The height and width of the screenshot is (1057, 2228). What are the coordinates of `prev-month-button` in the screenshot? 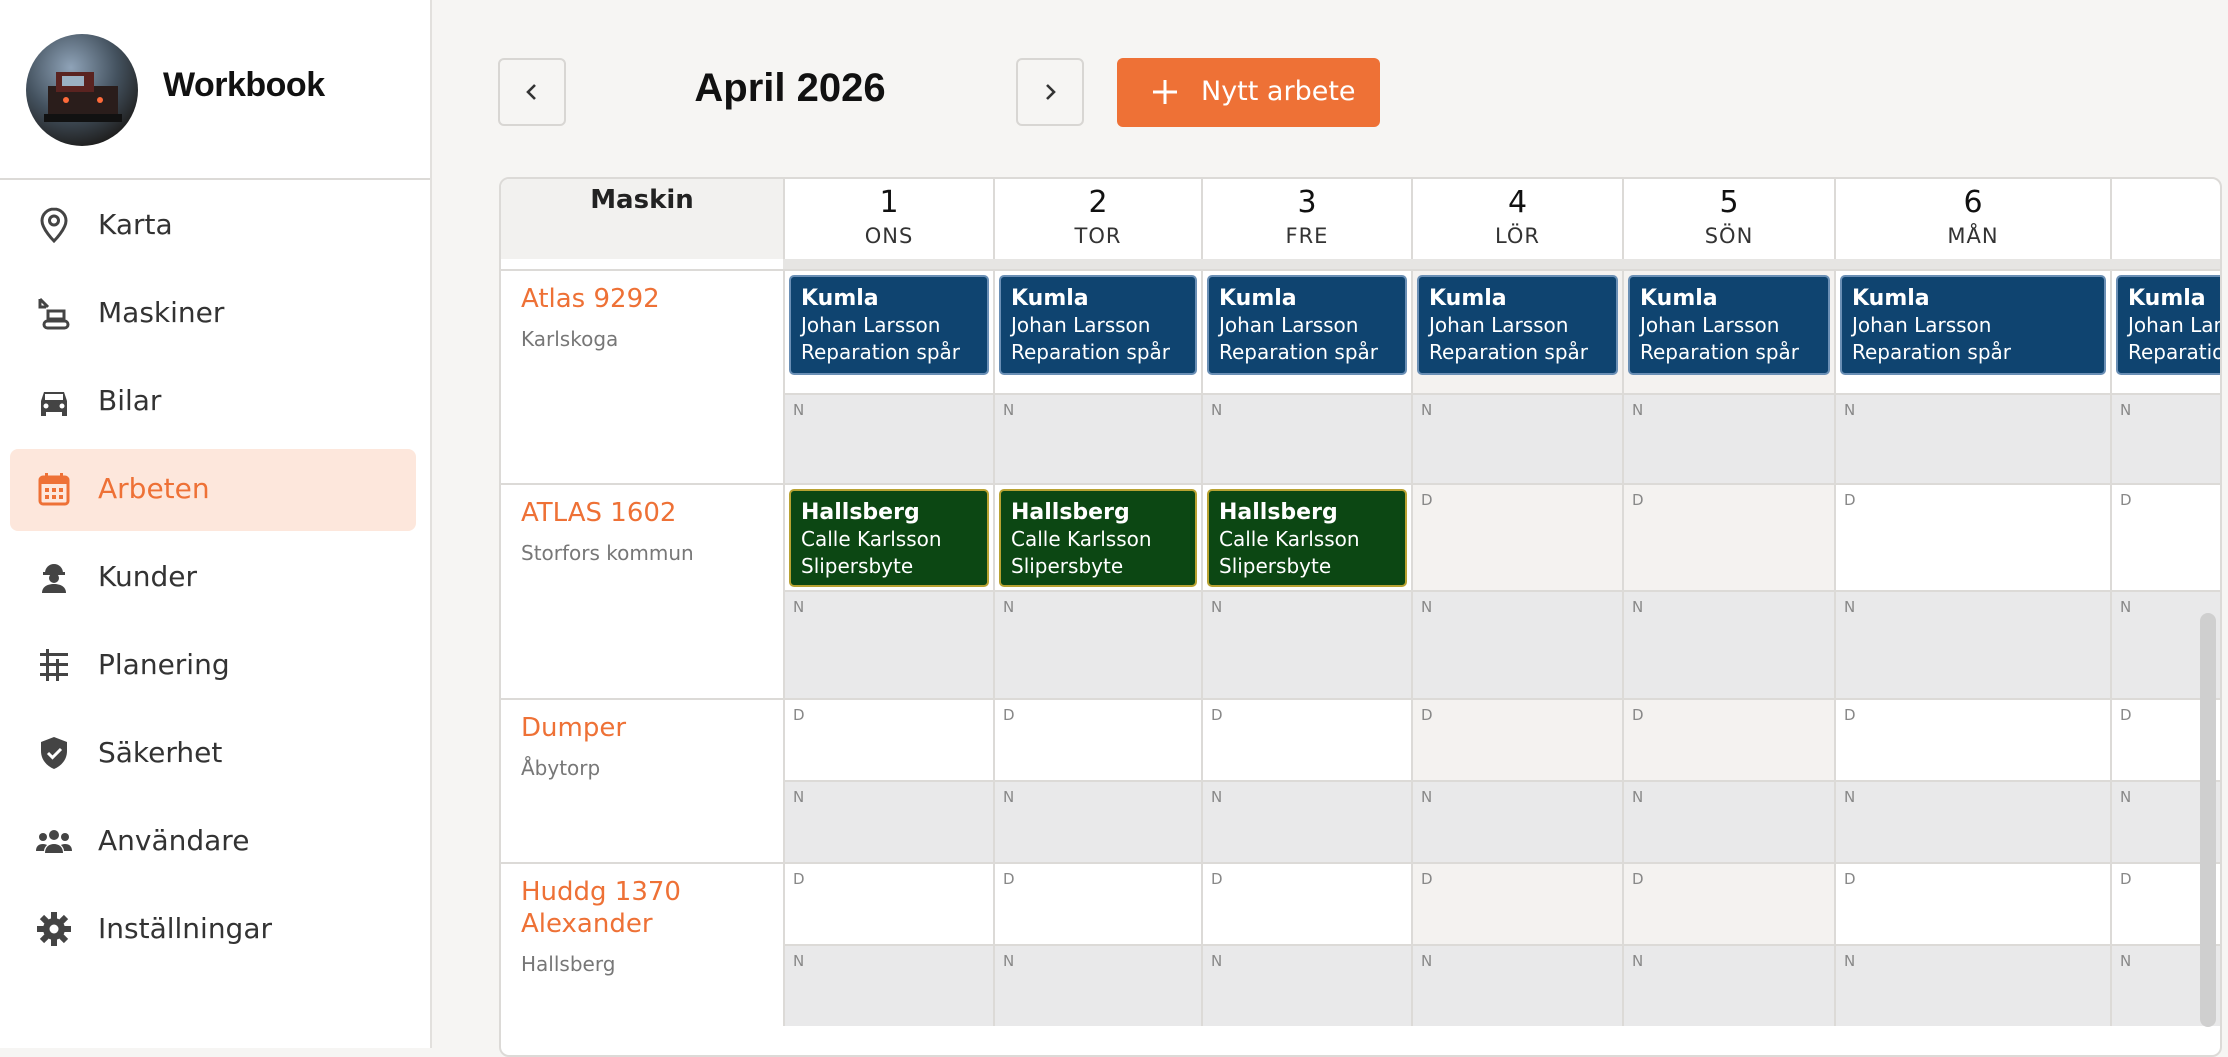 It's located at (532, 92).